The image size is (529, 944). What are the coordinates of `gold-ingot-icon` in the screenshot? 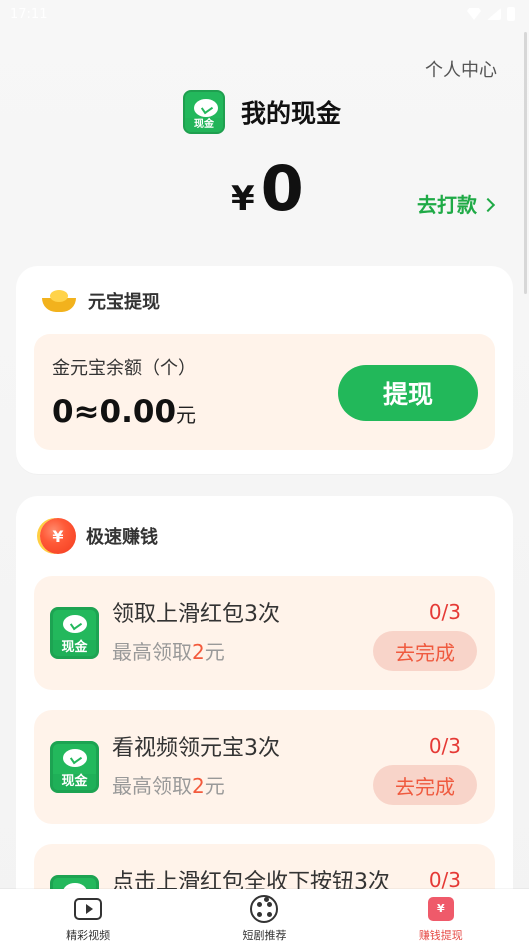 It's located at (59, 301).